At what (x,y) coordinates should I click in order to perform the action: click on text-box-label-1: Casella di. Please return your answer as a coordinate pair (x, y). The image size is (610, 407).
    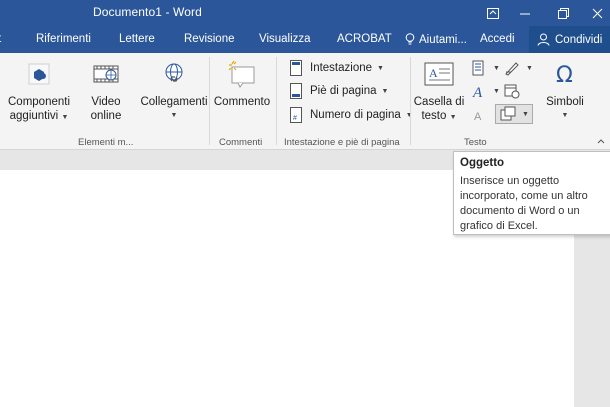
    Looking at the image, I should click on (439, 102).